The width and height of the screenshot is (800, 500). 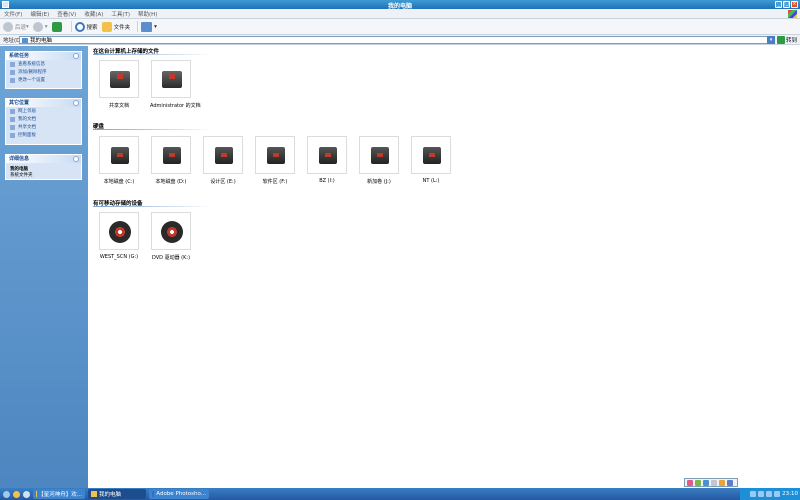 What do you see at coordinates (66, 14) in the screenshot?
I see `menu-view: 查看(V)` at bounding box center [66, 14].